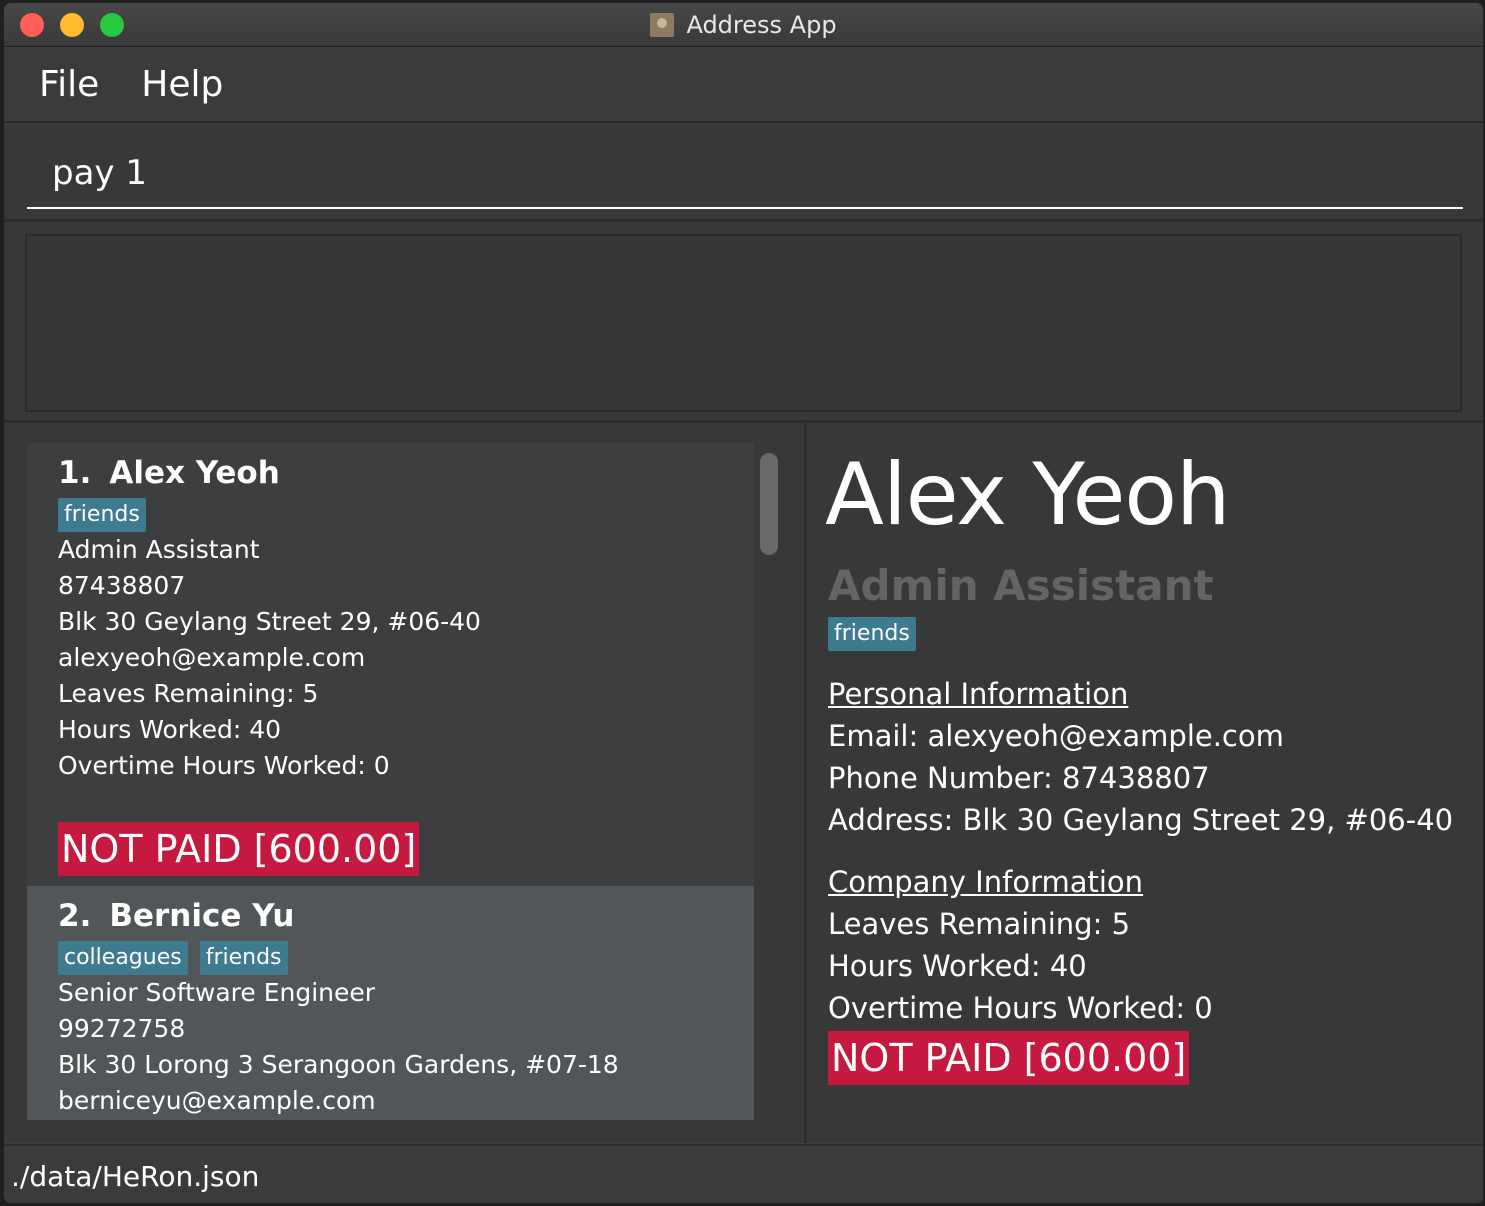 This screenshot has height=1206, width=1485. What do you see at coordinates (1021, 585) in the screenshot?
I see `detail-role: Admin Assistant` at bounding box center [1021, 585].